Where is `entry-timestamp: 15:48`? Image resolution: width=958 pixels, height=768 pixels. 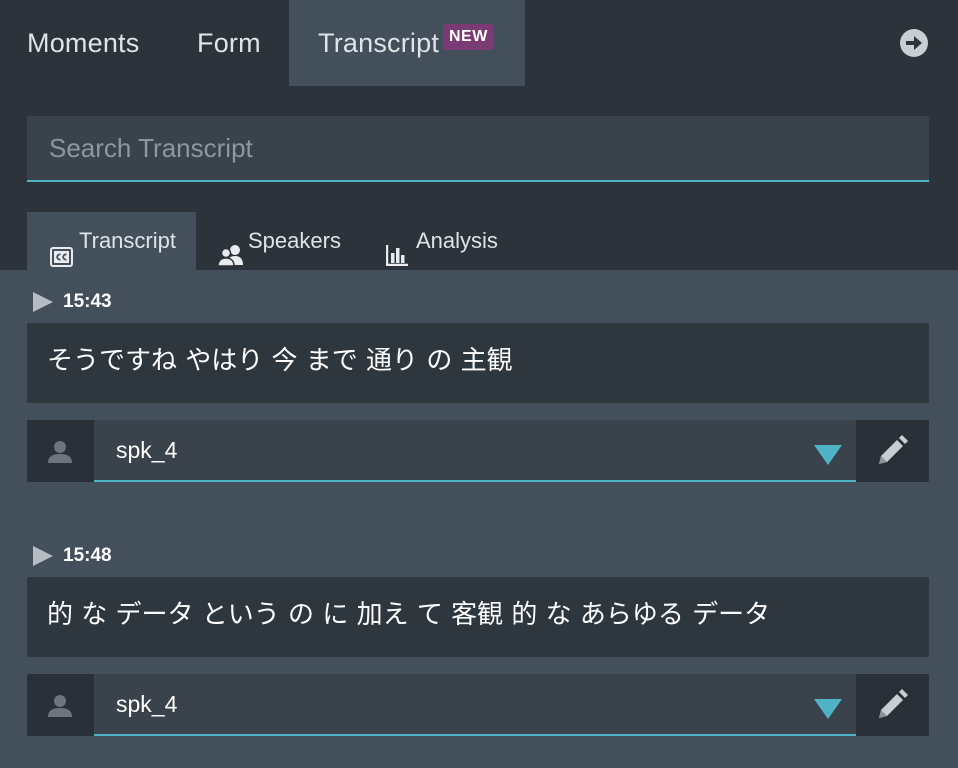 entry-timestamp: 15:48 is located at coordinates (87, 555).